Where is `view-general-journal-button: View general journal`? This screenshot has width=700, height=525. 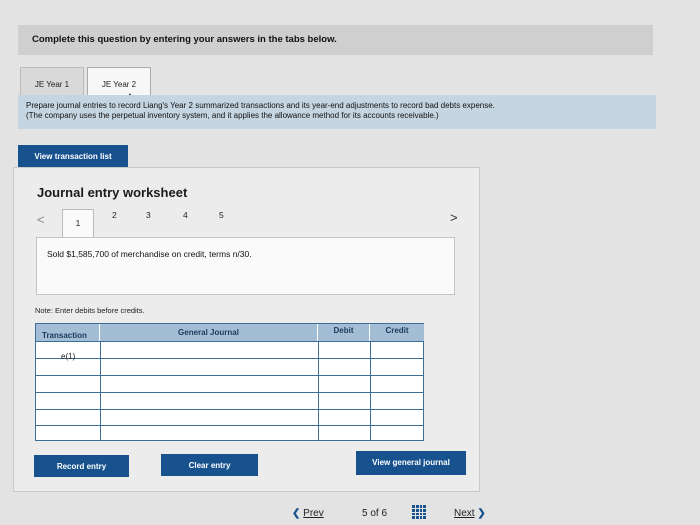 view-general-journal-button: View general journal is located at coordinates (411, 463).